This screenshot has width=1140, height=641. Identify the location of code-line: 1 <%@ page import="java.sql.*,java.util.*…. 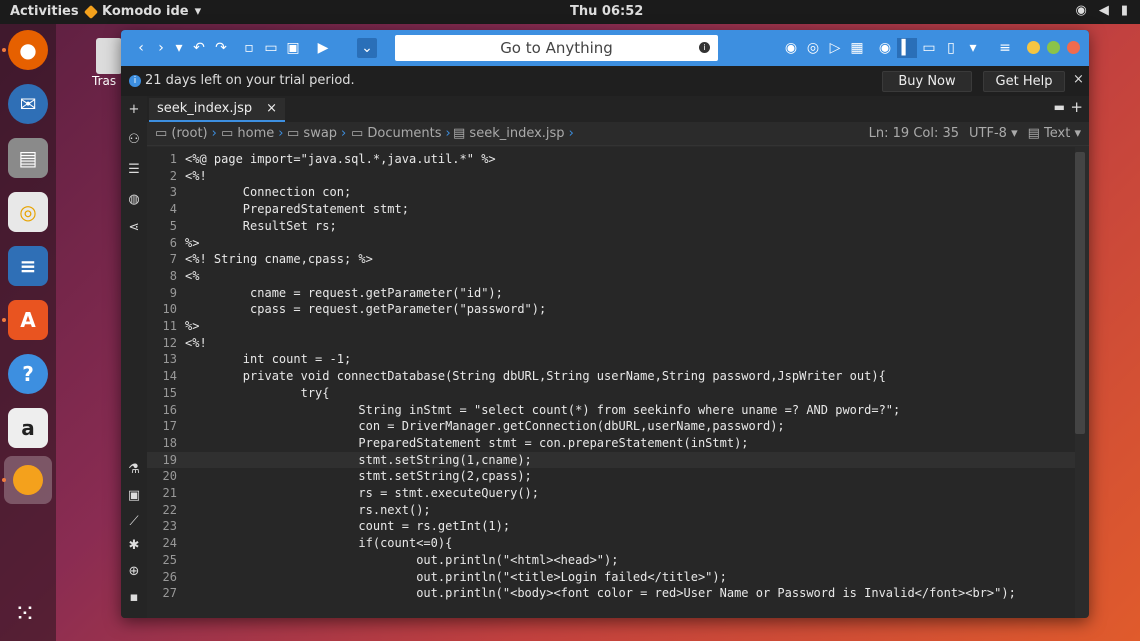
(611, 159).